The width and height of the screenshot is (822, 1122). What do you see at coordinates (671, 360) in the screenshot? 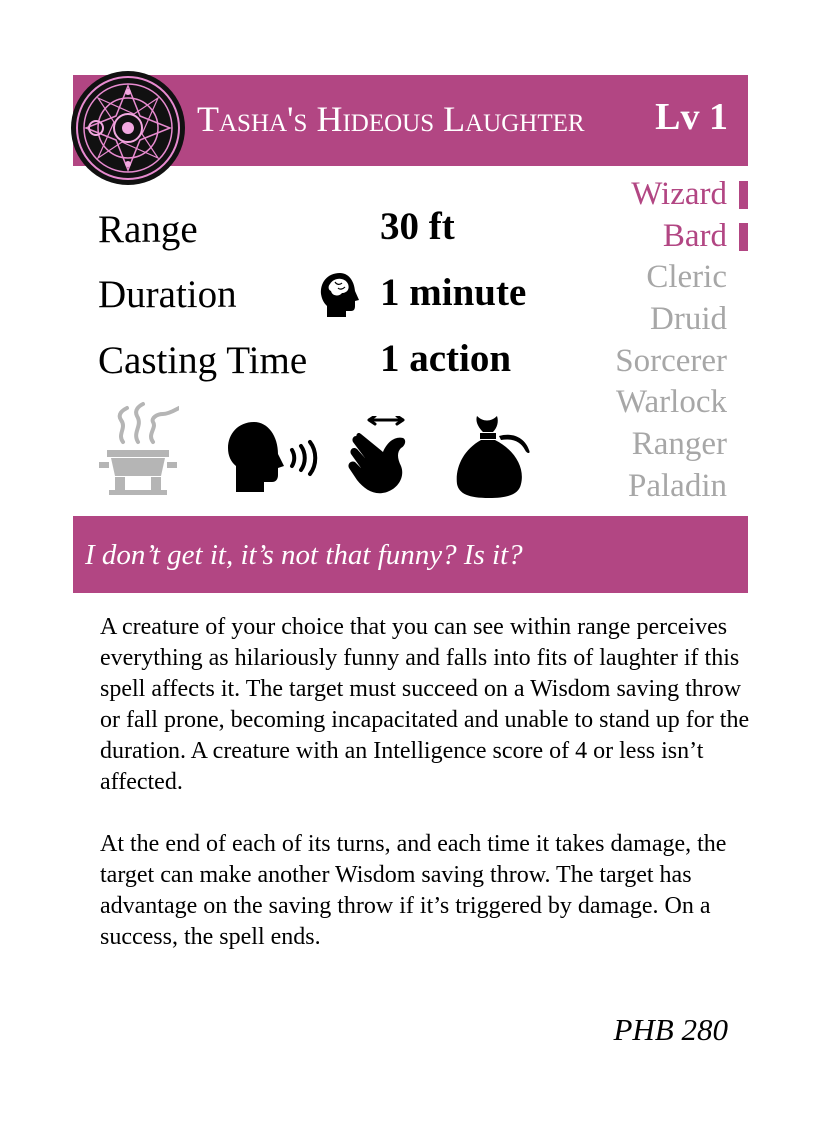
I see `class-sorcerer: Sorcerer` at bounding box center [671, 360].